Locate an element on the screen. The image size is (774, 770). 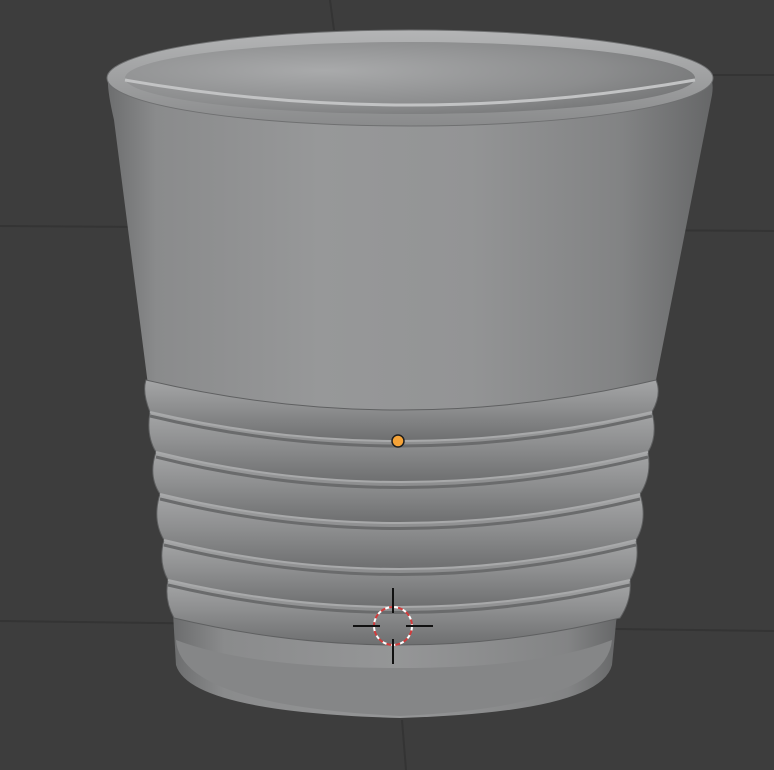
cup-opening is located at coordinates (410, 78).